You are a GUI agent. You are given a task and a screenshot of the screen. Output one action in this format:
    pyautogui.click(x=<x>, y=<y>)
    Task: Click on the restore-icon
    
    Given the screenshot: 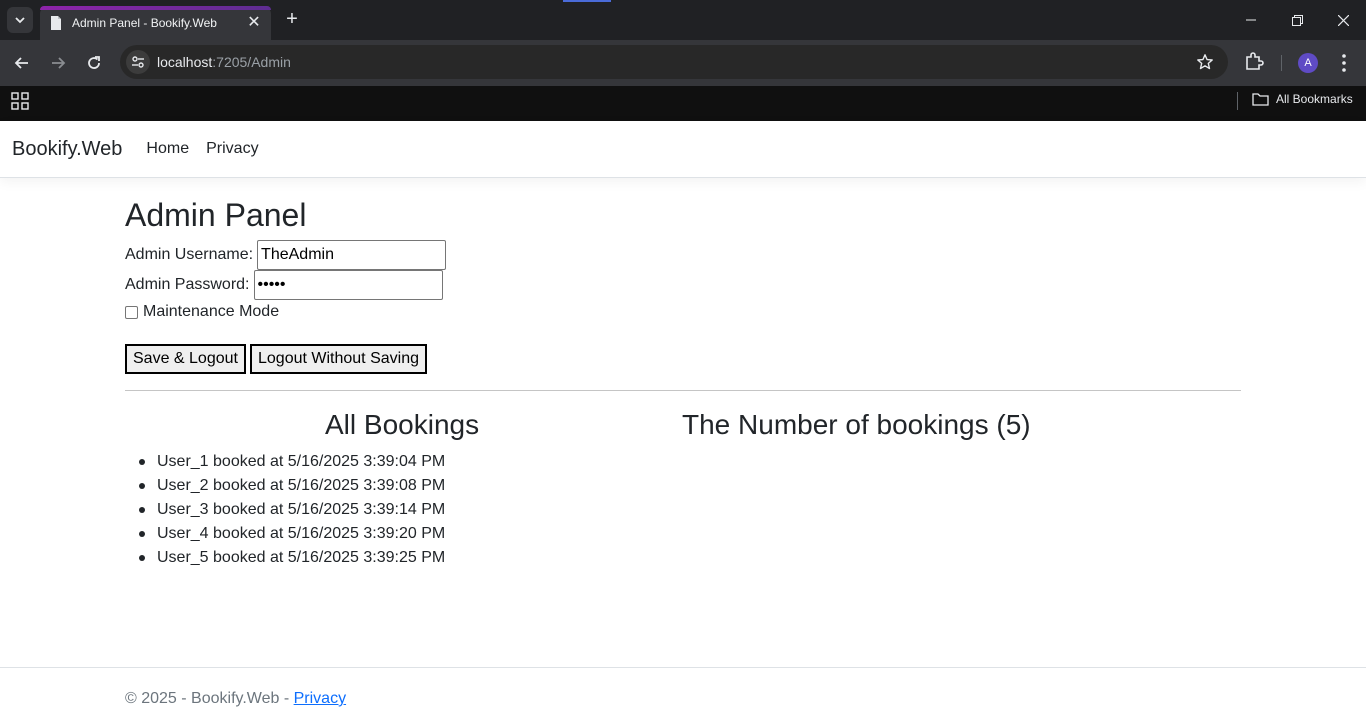 What is the action you would take?
    pyautogui.click(x=1297, y=20)
    